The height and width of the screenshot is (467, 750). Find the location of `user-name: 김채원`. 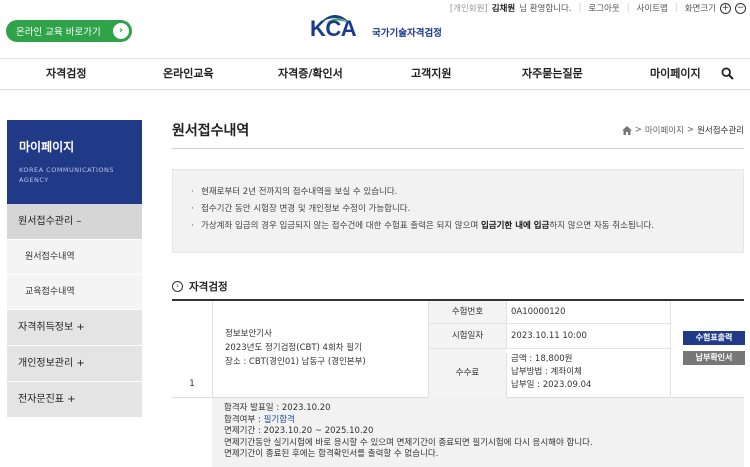

user-name: 김채원 is located at coordinates (503, 9).